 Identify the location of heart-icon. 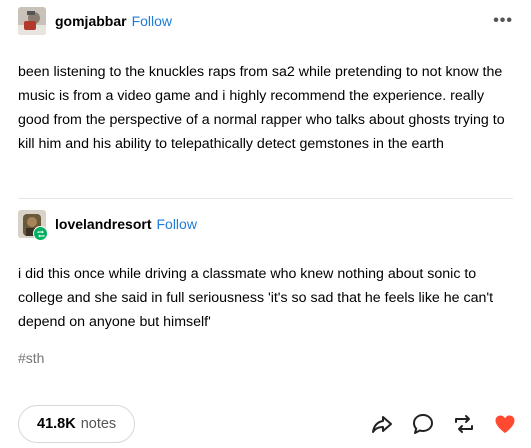
(505, 424).